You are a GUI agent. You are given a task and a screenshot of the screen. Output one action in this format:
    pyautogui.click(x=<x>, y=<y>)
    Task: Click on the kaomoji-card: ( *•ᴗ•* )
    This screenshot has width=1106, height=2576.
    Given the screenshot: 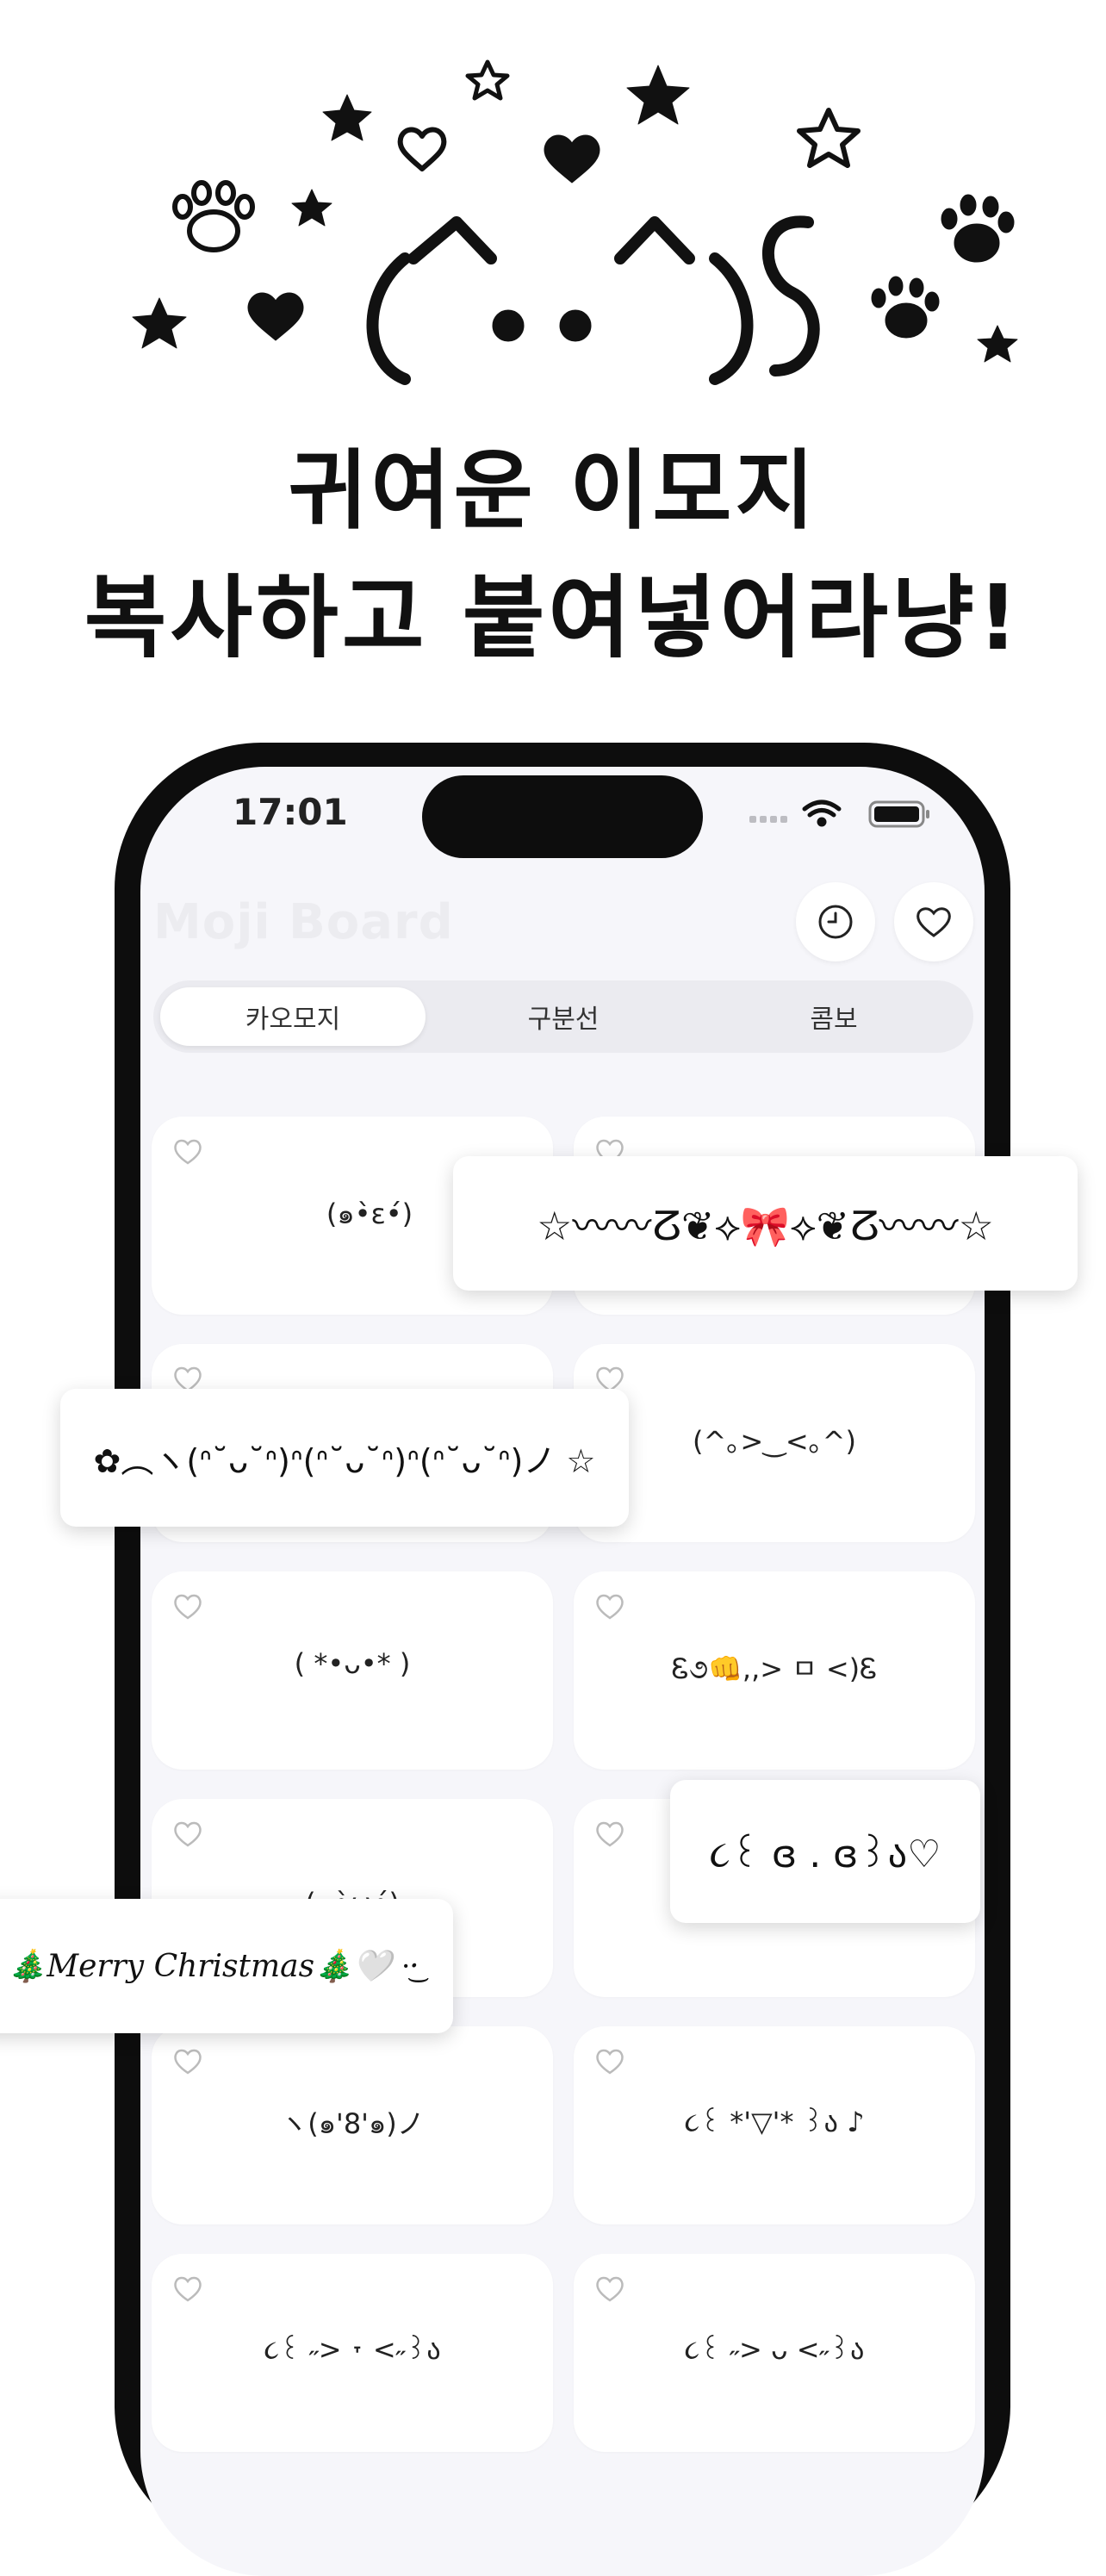 What is the action you would take?
    pyautogui.click(x=352, y=1671)
    